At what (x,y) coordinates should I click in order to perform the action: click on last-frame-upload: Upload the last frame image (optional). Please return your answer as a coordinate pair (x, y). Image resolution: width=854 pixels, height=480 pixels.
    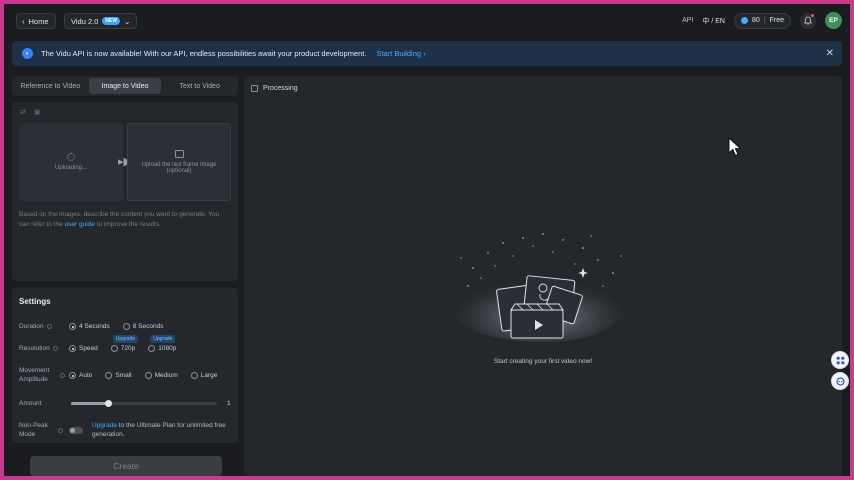
    Looking at the image, I should click on (179, 162).